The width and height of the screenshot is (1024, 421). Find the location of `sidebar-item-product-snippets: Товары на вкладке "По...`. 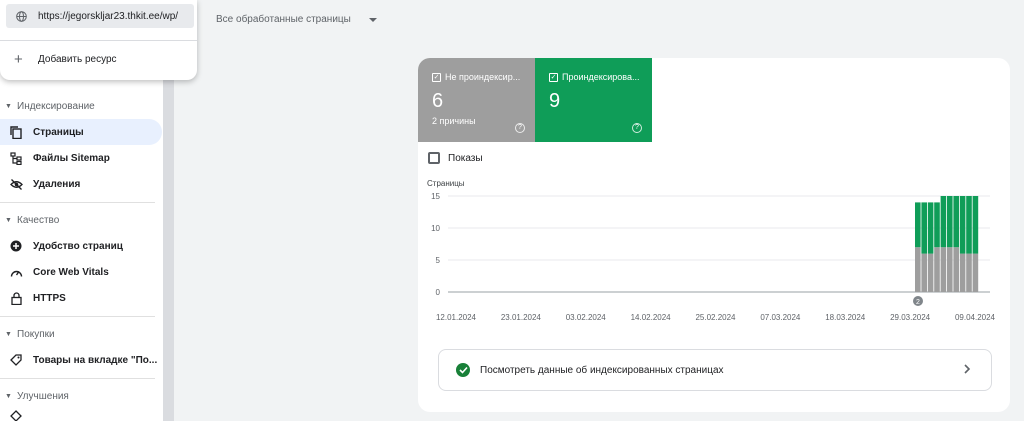

sidebar-item-product-snippets: Товары на вкладке "По... is located at coordinates (81, 360).